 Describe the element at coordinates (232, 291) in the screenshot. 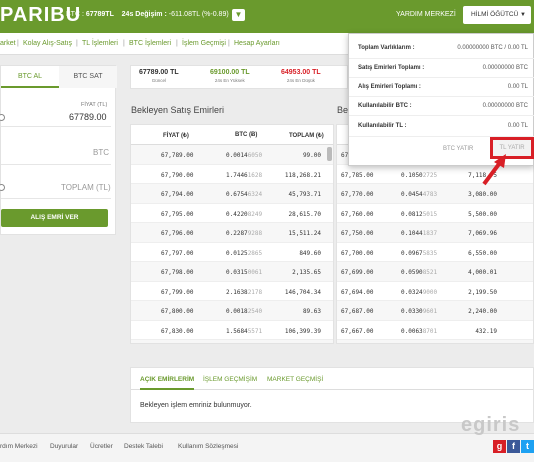

I see `table-row: 67,799.00 2.16382178 146,704.34` at that location.